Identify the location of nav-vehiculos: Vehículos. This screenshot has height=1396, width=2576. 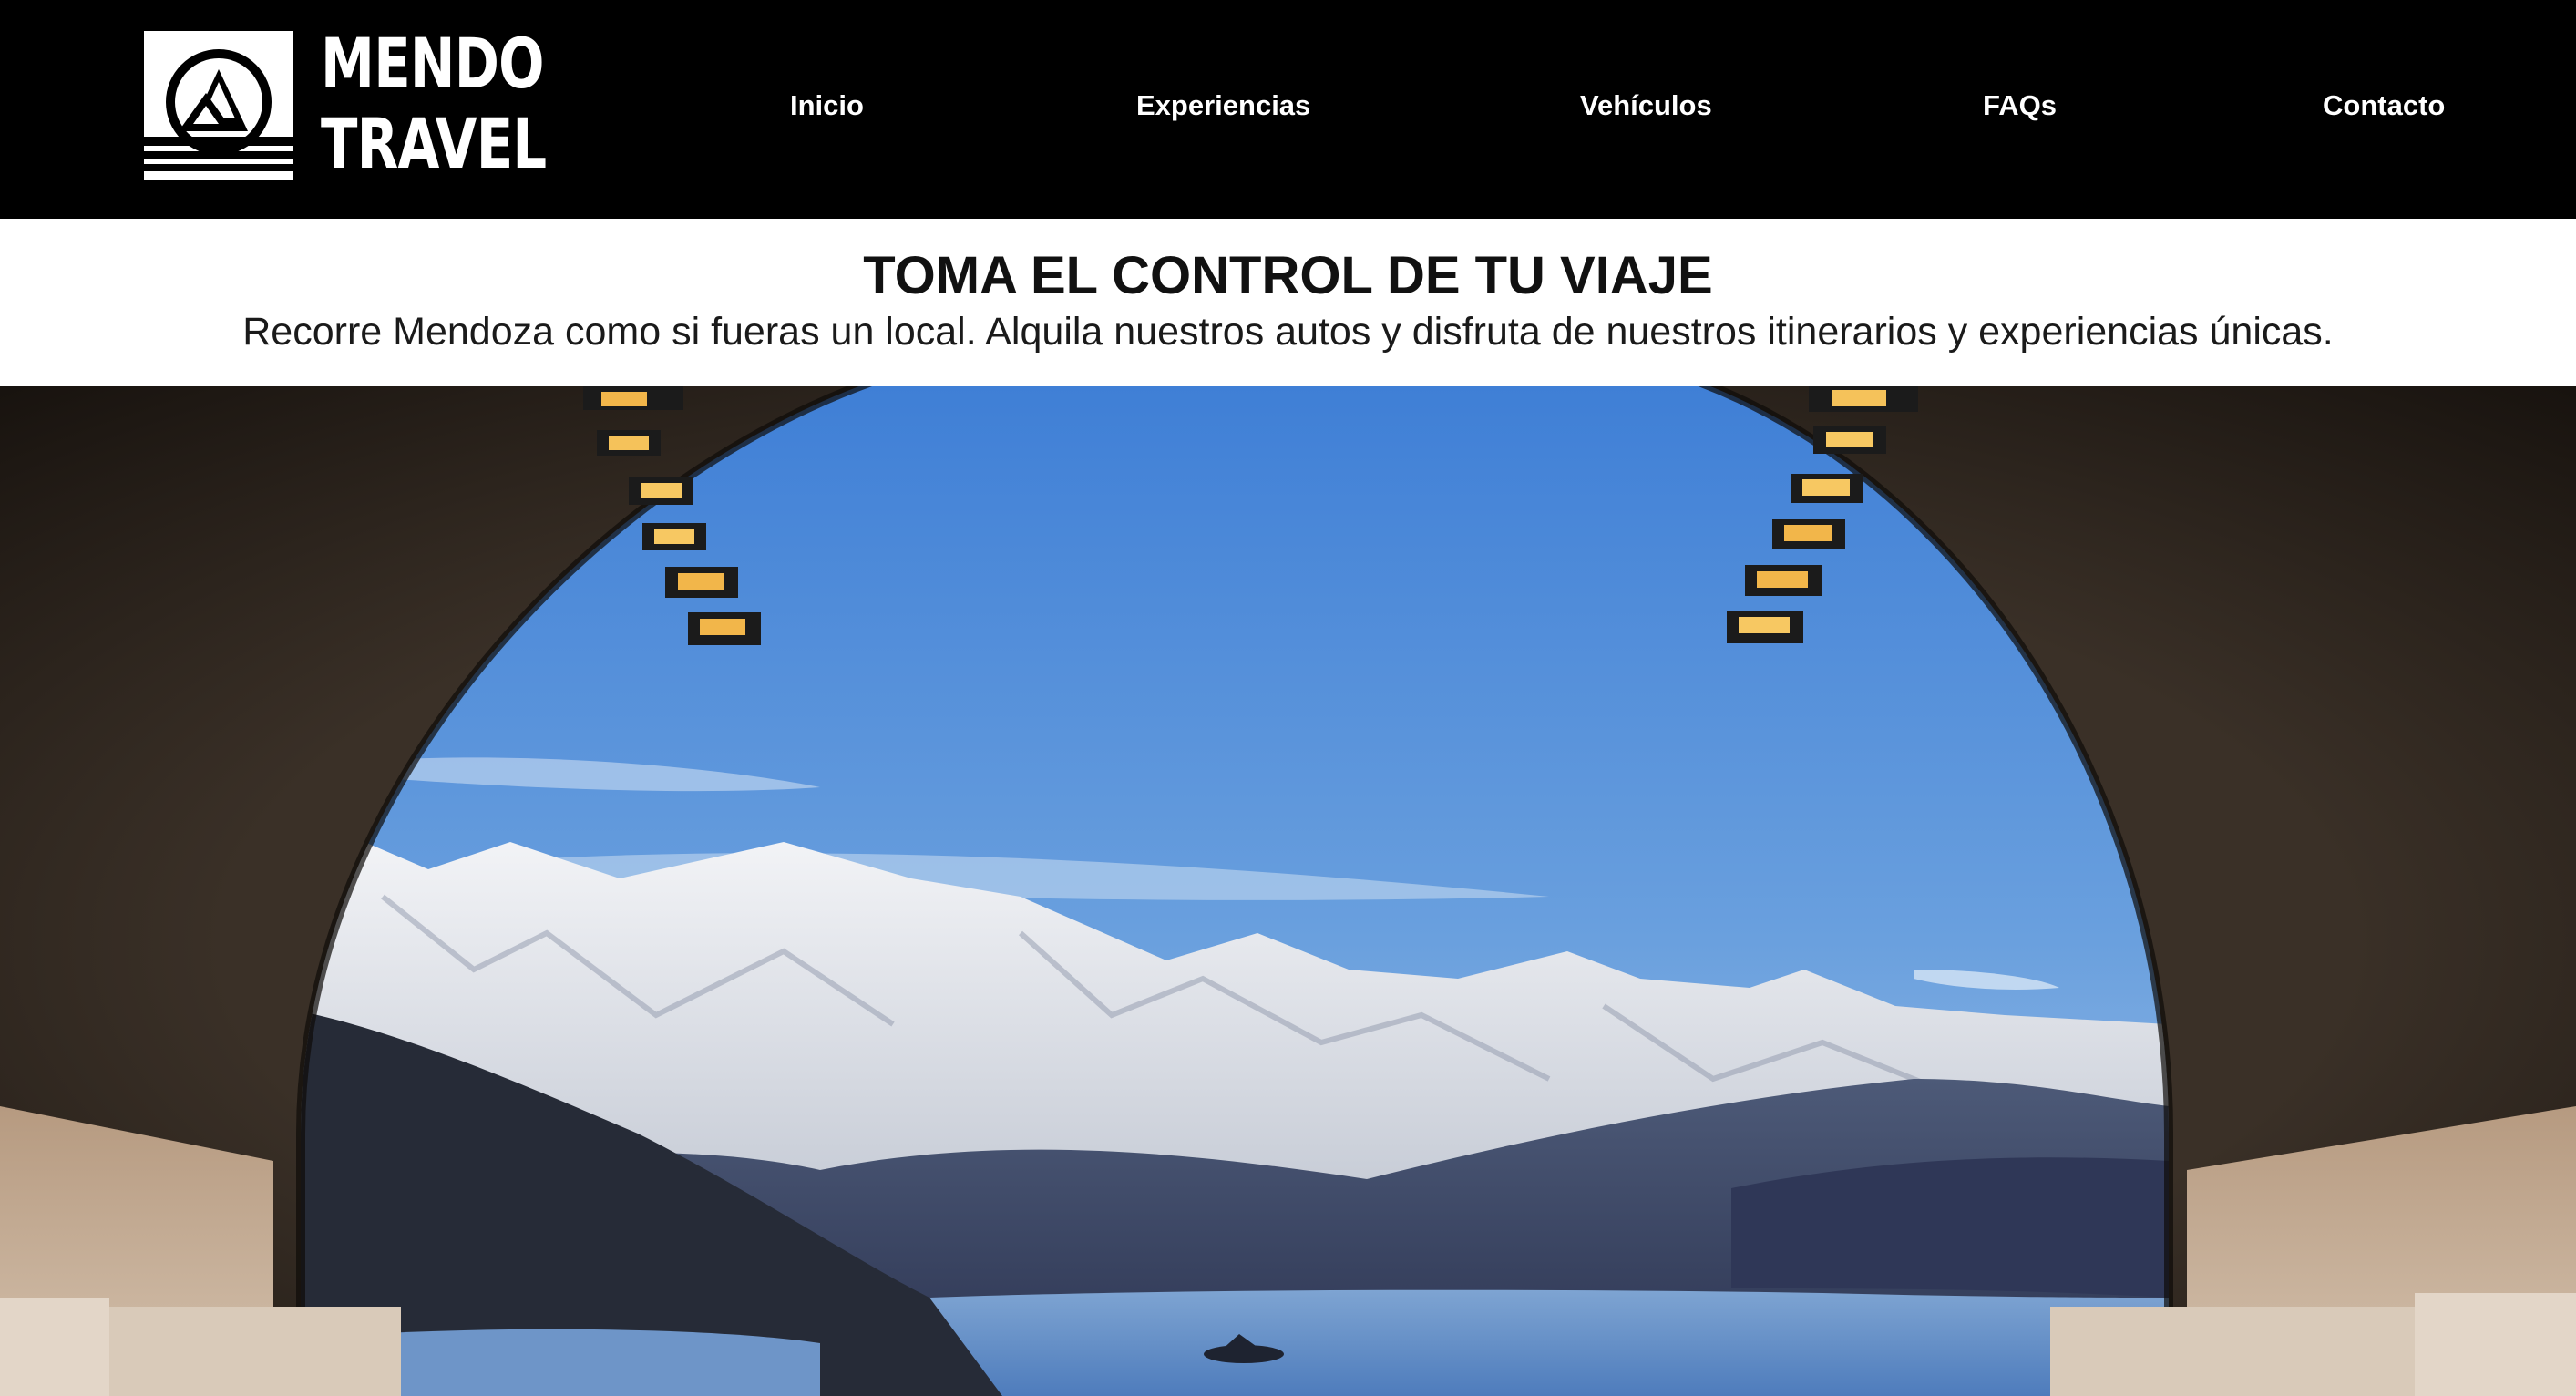
(1646, 105).